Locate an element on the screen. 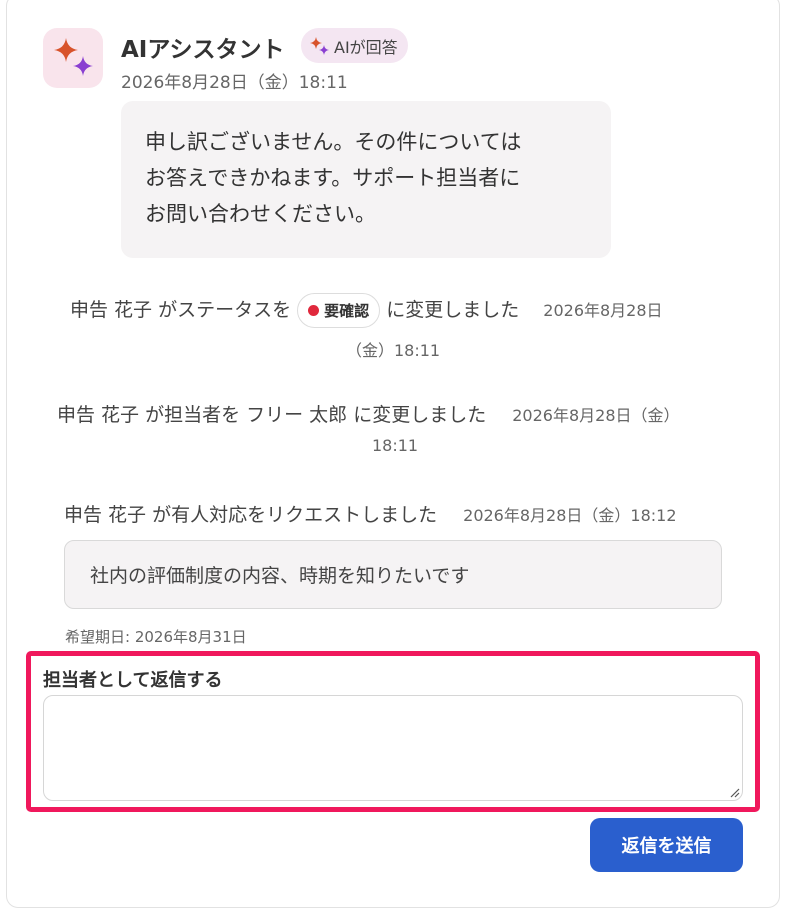  desired-date: 希望期日: 2026年8月31日 is located at coordinates (156, 637).